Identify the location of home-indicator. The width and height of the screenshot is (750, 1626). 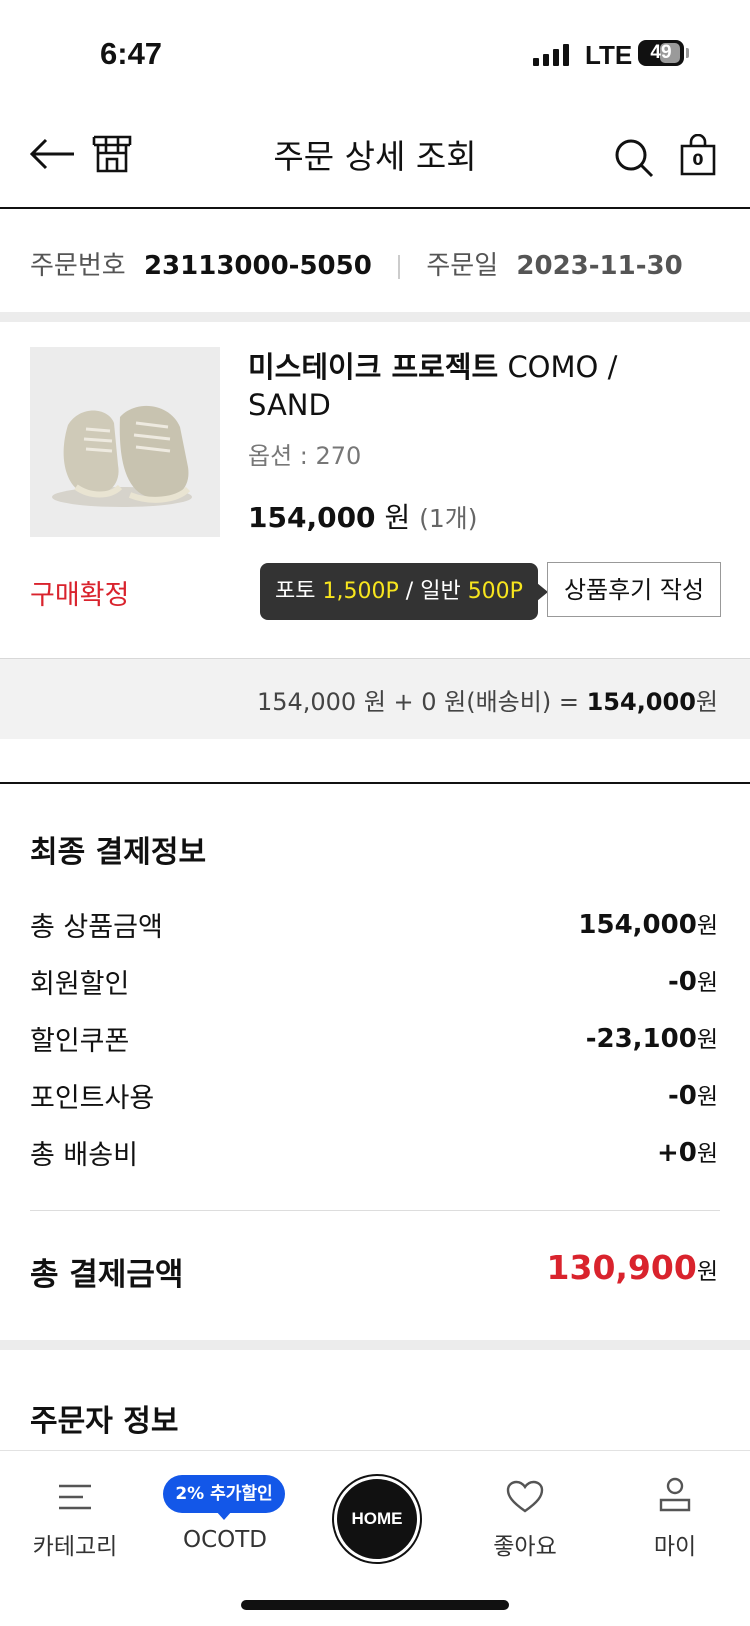
(375, 1605).